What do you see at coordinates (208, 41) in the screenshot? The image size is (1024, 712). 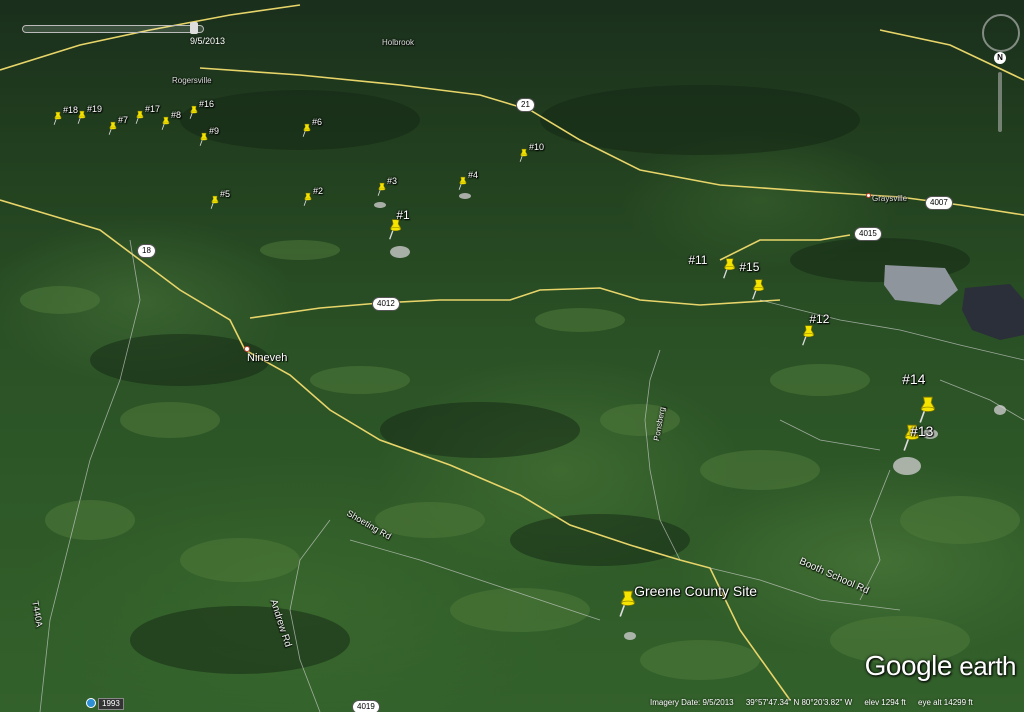 I see `slider-date-label: 9/5/2013` at bounding box center [208, 41].